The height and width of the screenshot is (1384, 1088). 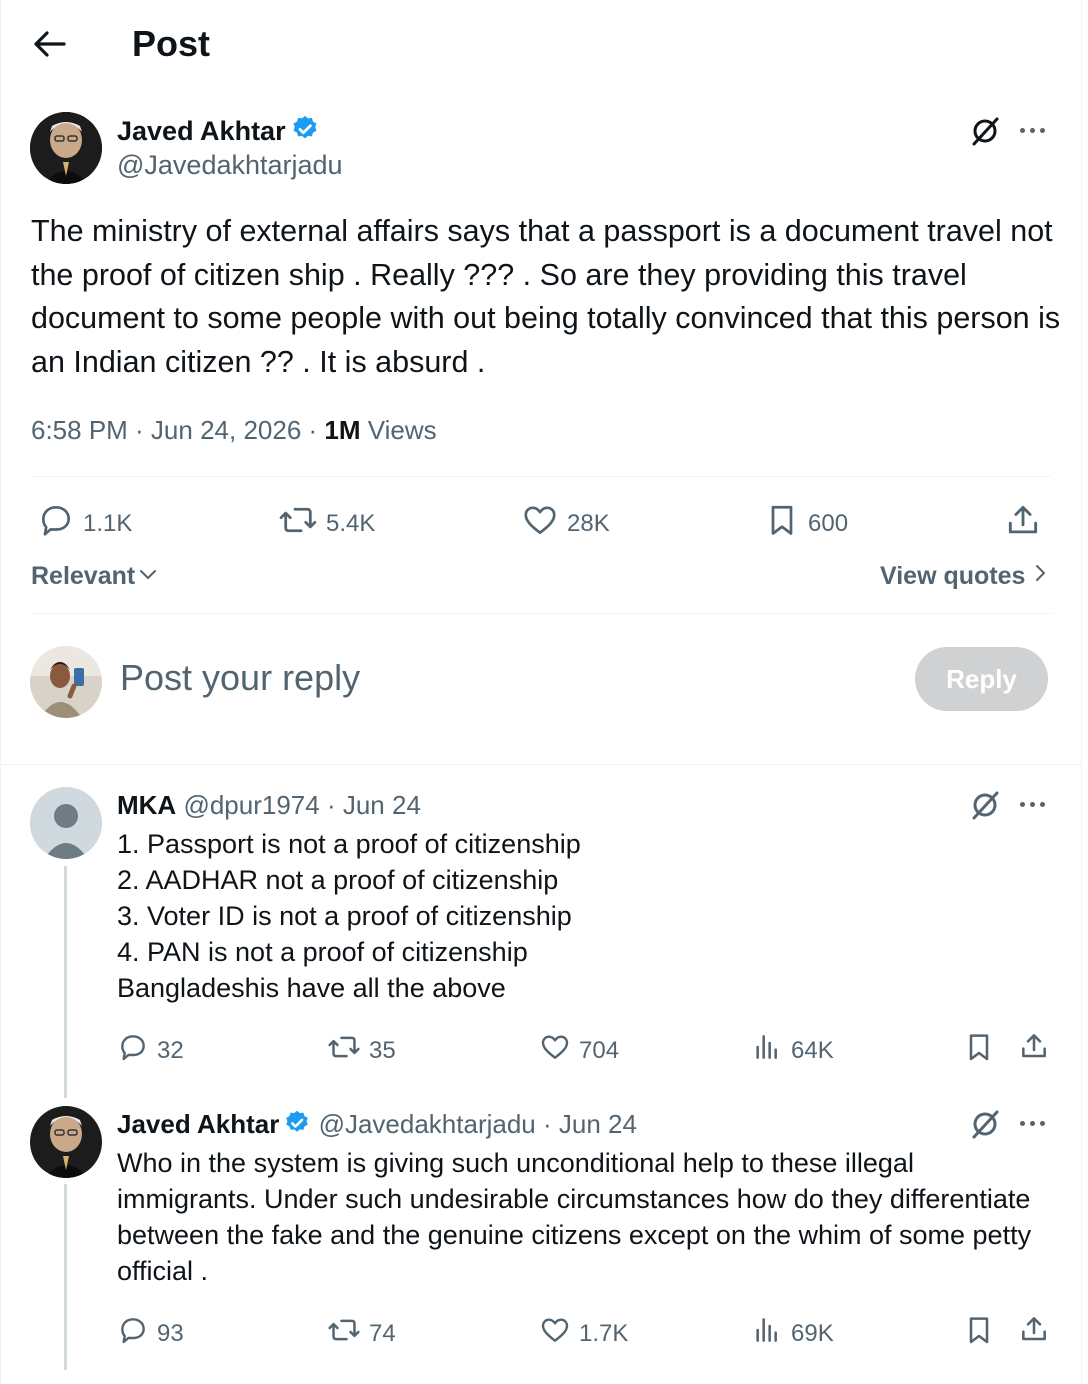 I want to click on sort-label: Relevant, so click(x=83, y=576).